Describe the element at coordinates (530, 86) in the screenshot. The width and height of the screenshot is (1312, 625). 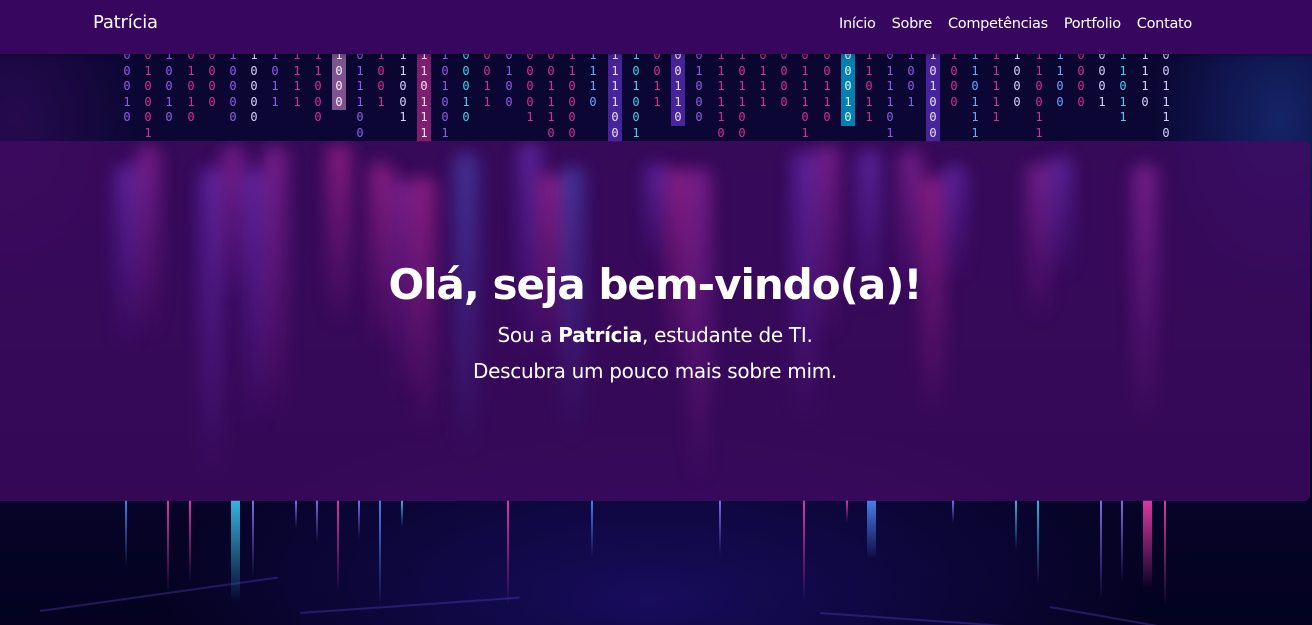
I see `binary-column: 0 0 0 0 1` at that location.